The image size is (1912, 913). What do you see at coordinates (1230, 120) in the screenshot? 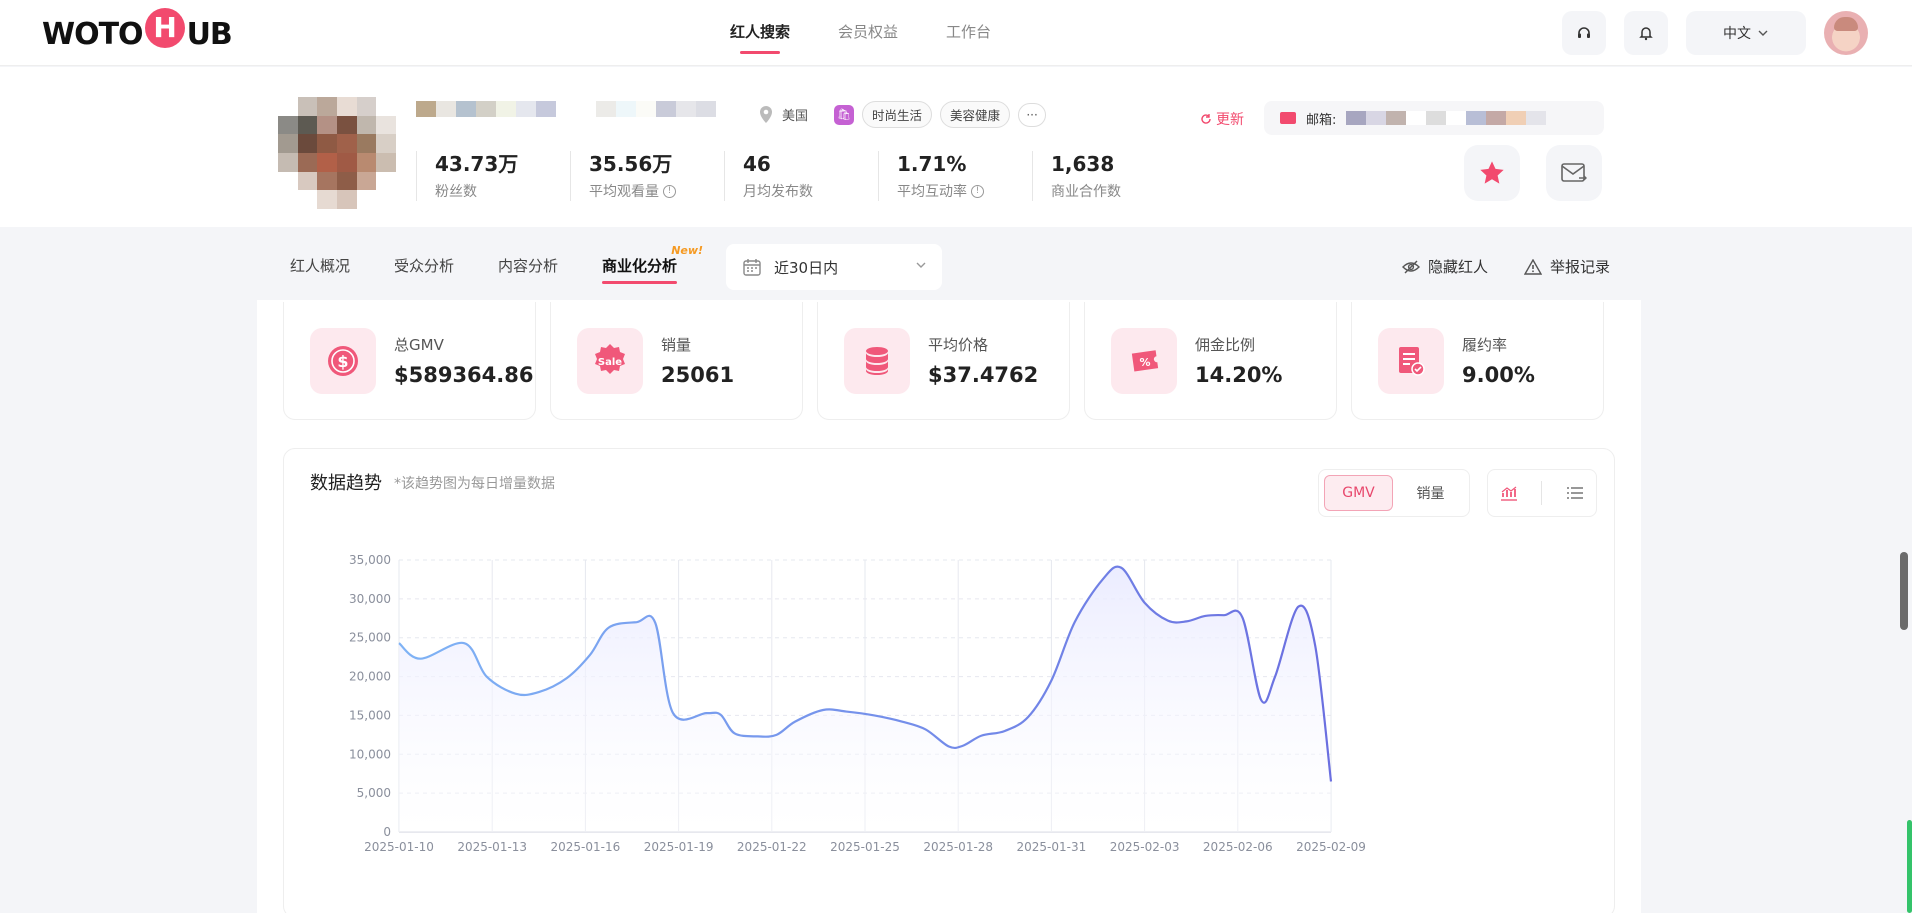
I see `update-label: 更新` at bounding box center [1230, 120].